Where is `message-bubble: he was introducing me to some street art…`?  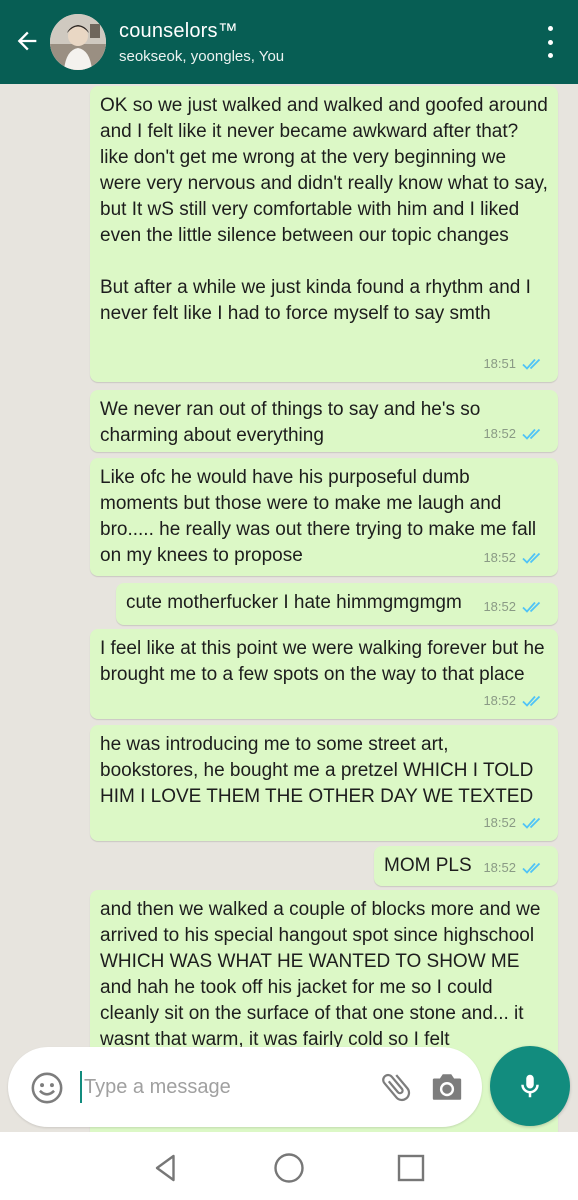
message-bubble: he was introducing me to some street art… is located at coordinates (324, 783).